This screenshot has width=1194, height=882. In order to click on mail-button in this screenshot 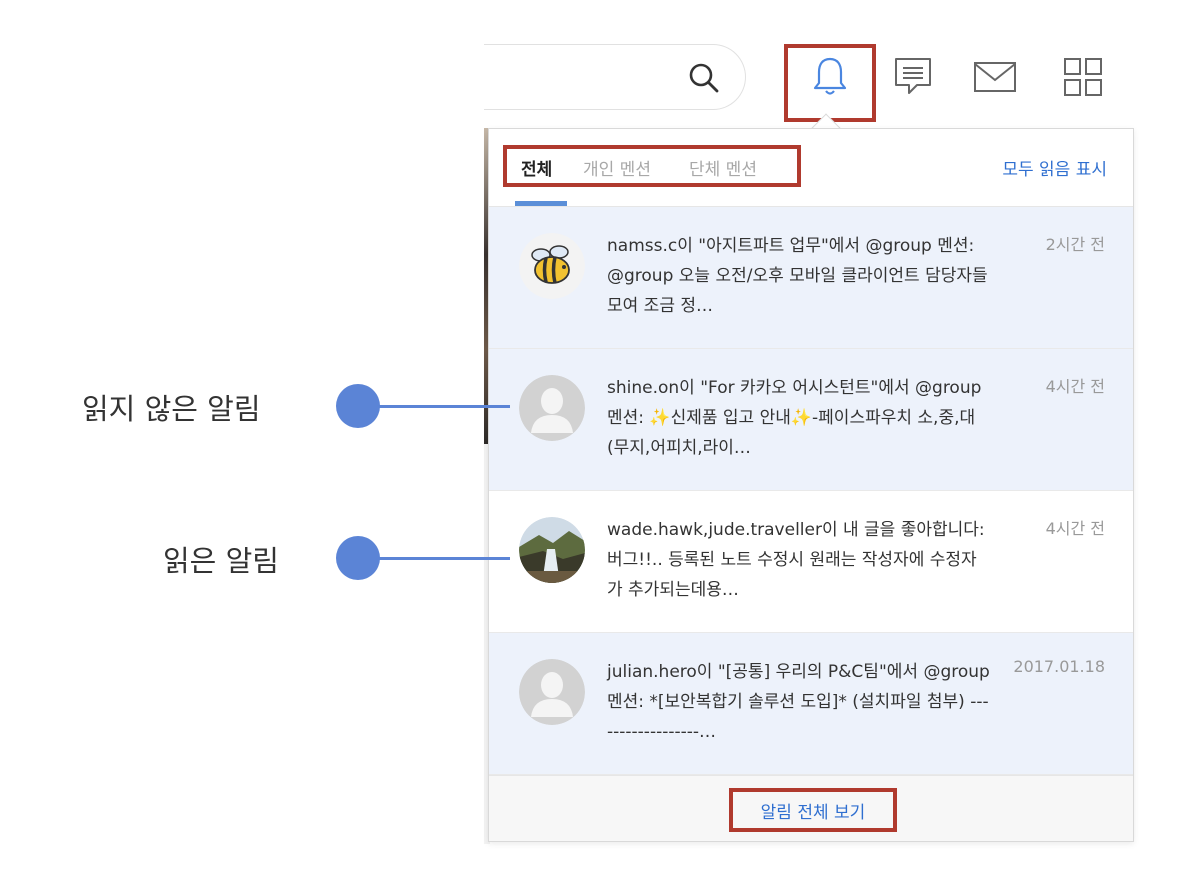, I will do `click(995, 77)`.